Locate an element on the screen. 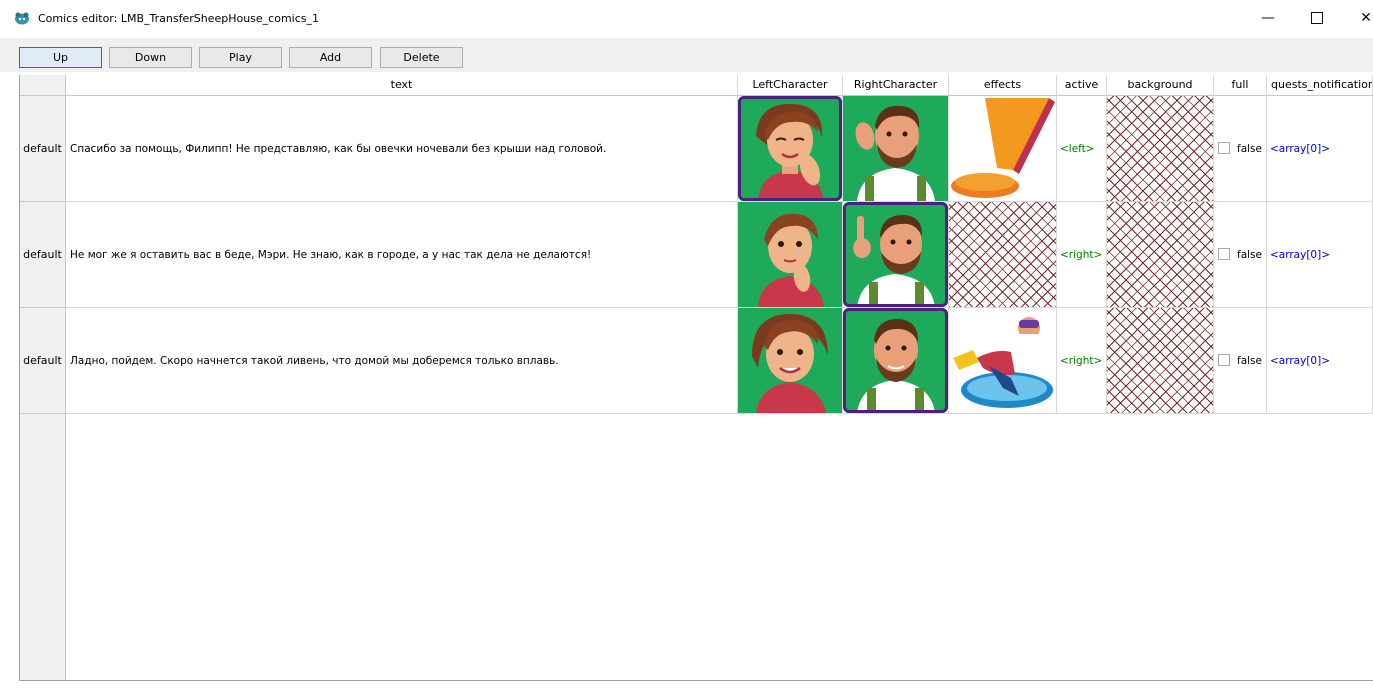 This screenshot has width=1373, height=690. table-corner is located at coordinates (43, 85).